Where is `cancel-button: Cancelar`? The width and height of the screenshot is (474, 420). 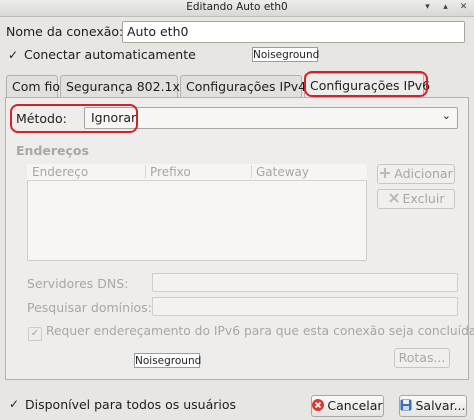
cancel-button: Cancelar is located at coordinates (347, 406).